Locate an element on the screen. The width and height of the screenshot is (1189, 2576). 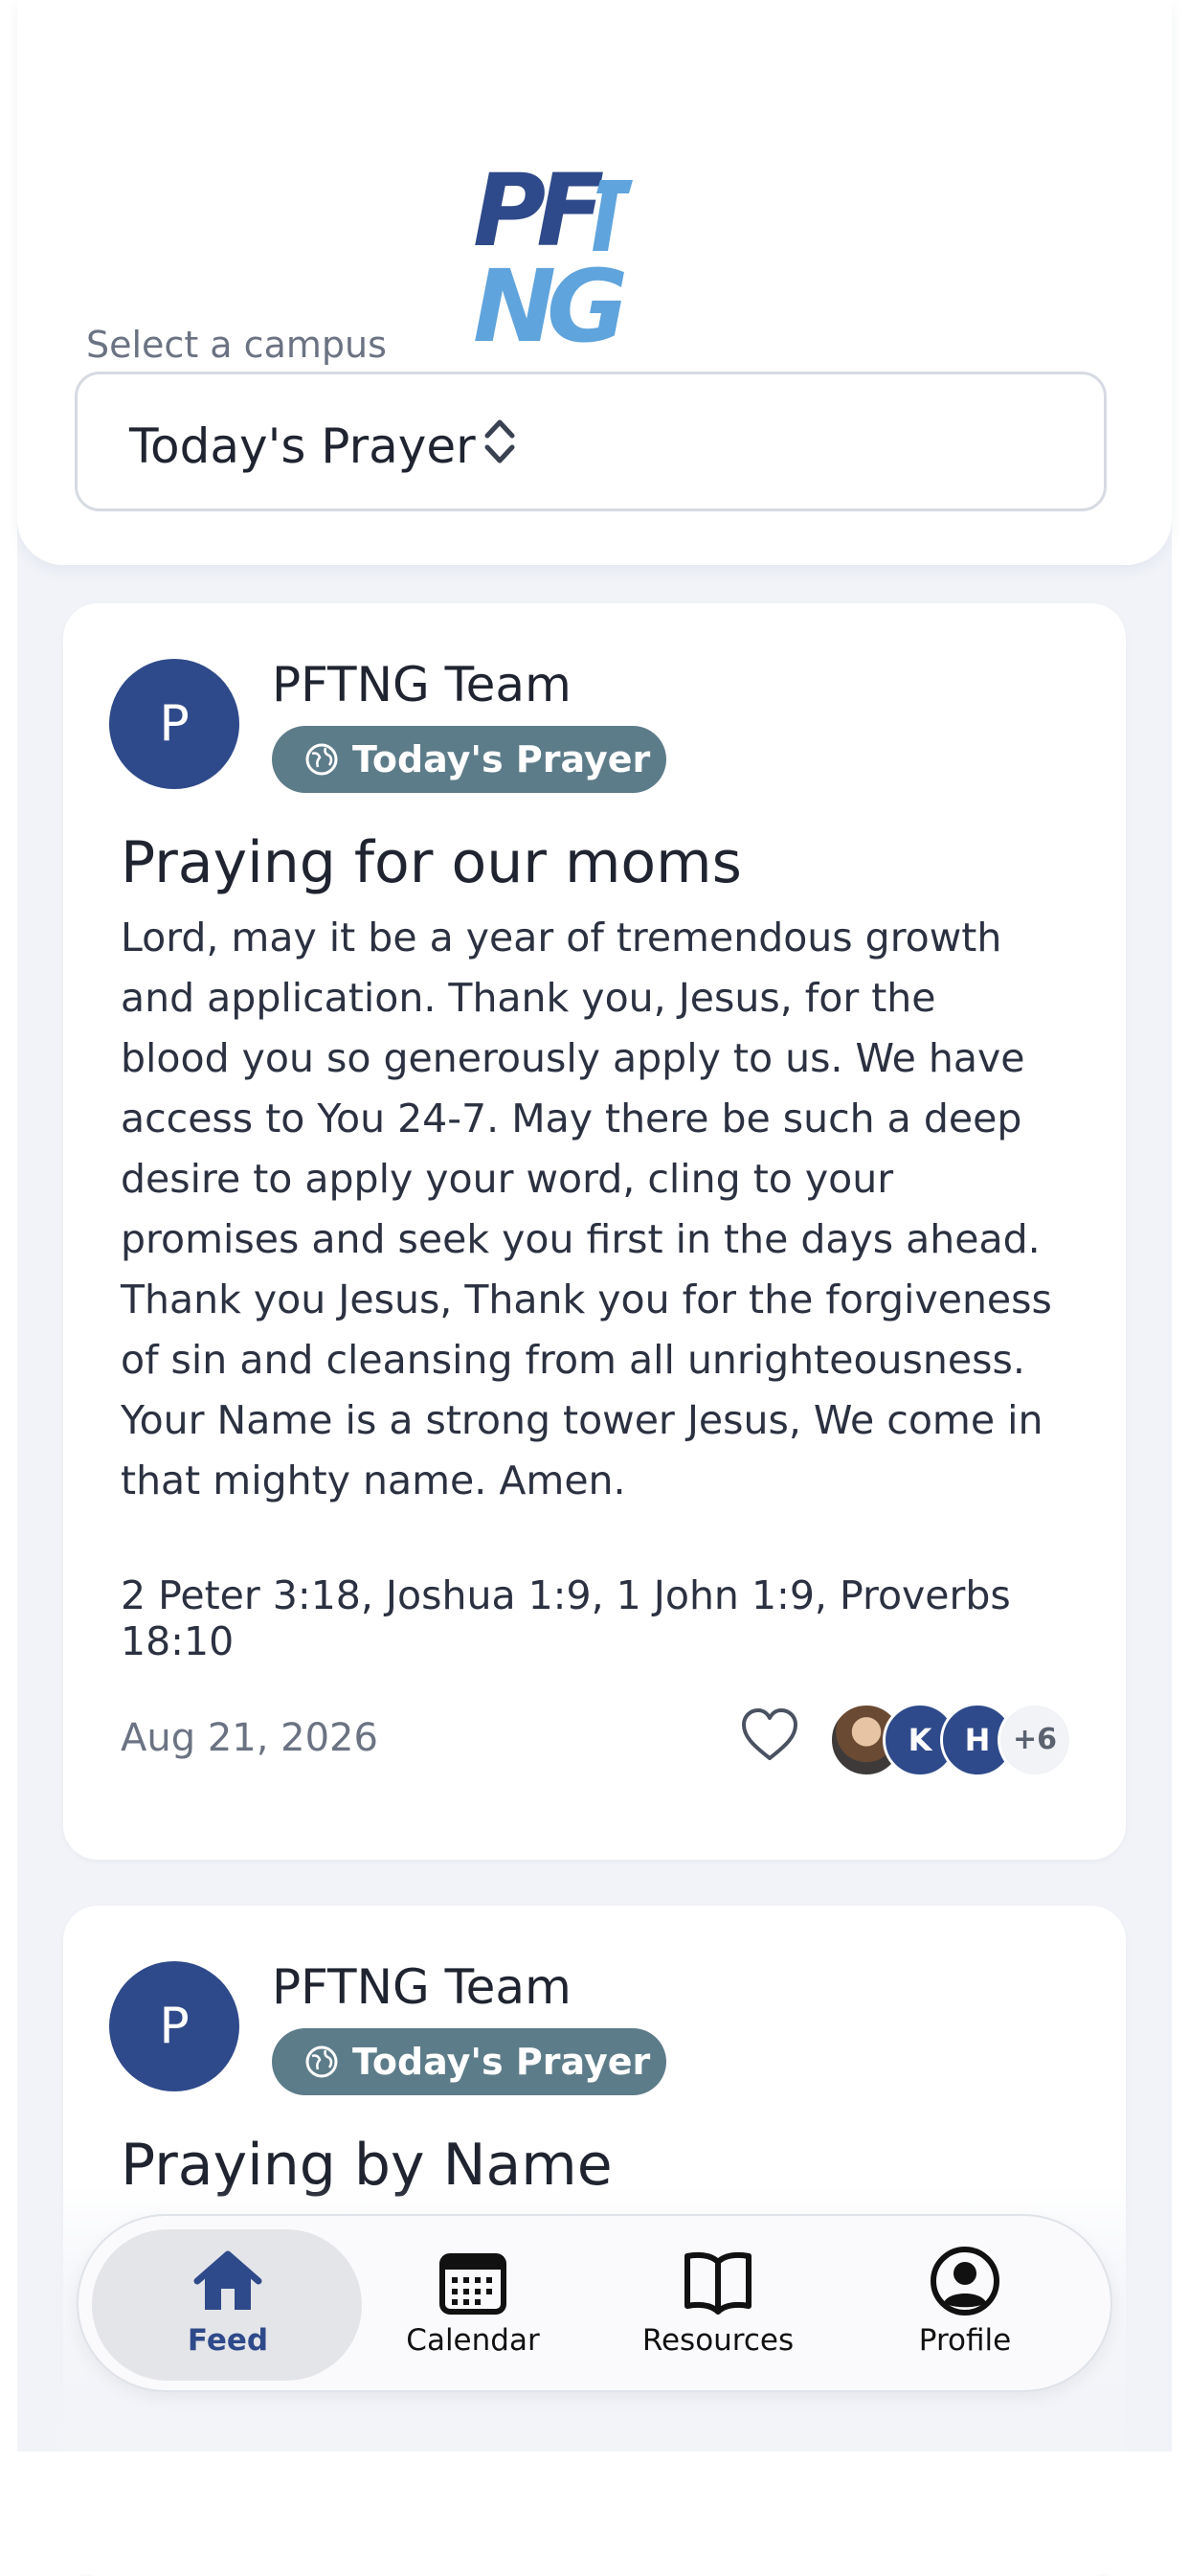
reactors-stack: K H +6 is located at coordinates (950, 1740).